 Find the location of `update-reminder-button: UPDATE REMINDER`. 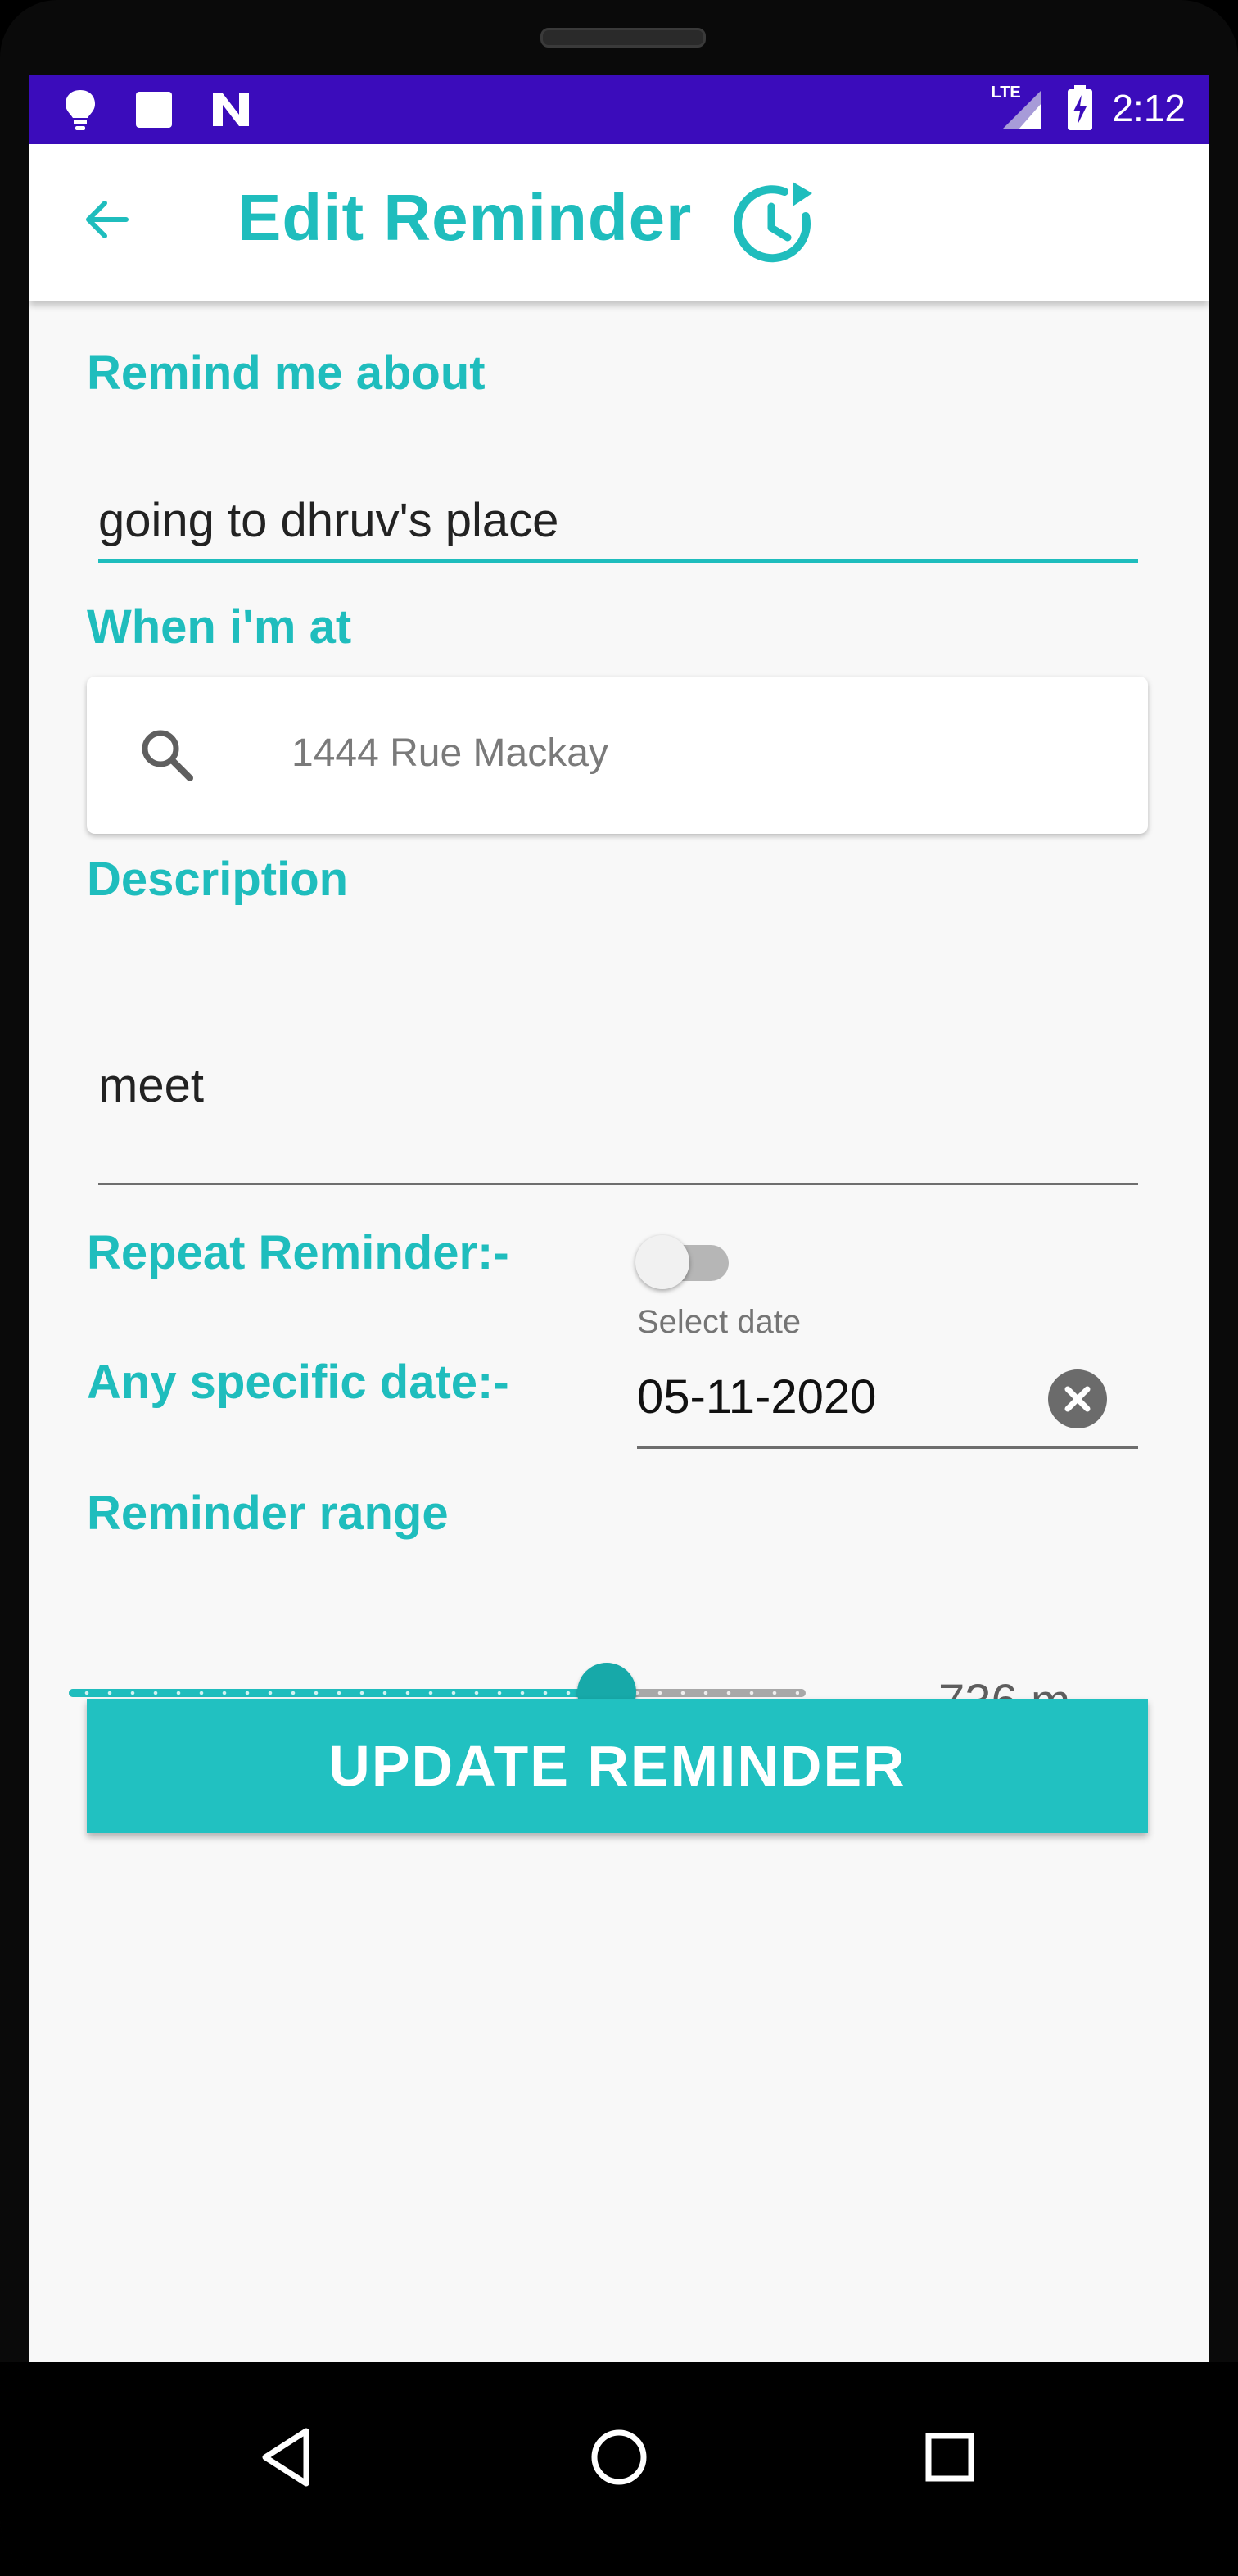

update-reminder-button: UPDATE REMINDER is located at coordinates (618, 1766).